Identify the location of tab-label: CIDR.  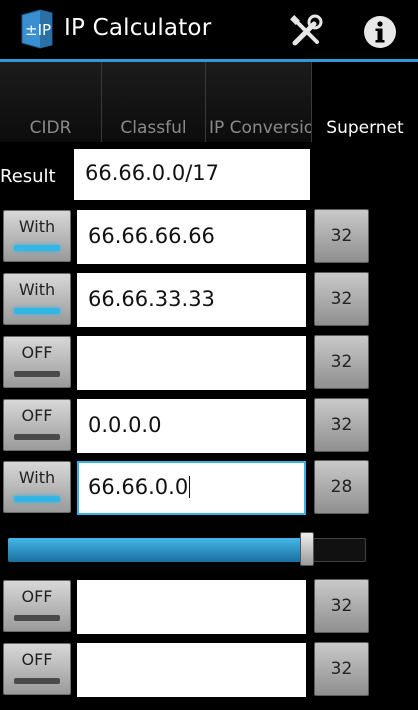
(50, 128).